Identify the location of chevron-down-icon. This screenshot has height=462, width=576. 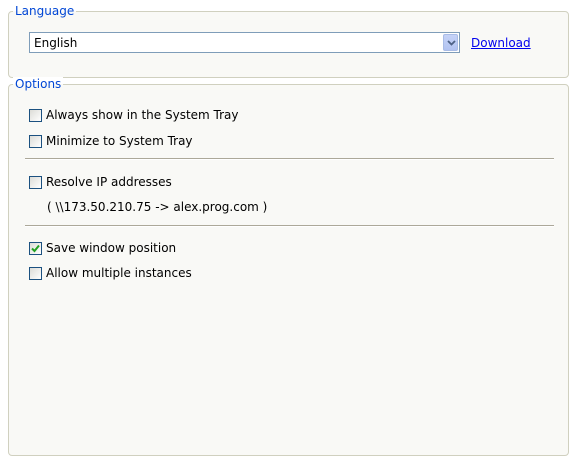
(450, 42).